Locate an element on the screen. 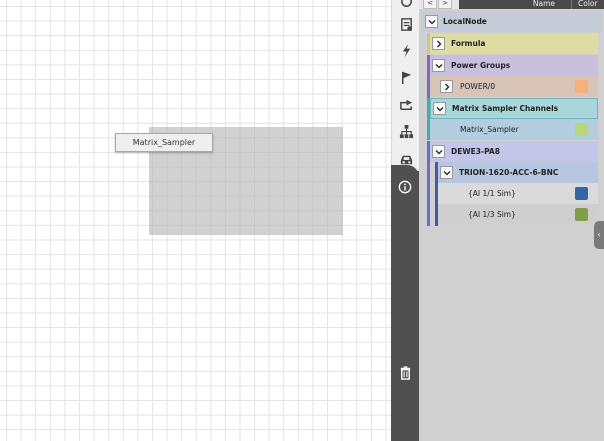  tree-node-ai1-3: {AI 1/3 Sim} is located at coordinates (518, 214).